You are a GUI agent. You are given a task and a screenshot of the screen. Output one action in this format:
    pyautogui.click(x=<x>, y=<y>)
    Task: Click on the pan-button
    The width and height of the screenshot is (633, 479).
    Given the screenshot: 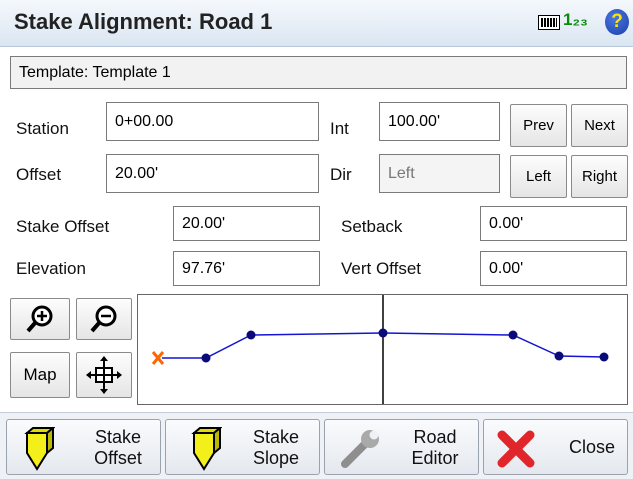 What is the action you would take?
    pyautogui.click(x=104, y=375)
    